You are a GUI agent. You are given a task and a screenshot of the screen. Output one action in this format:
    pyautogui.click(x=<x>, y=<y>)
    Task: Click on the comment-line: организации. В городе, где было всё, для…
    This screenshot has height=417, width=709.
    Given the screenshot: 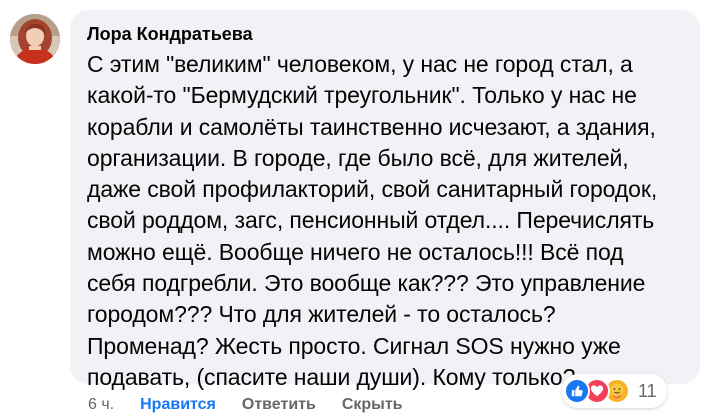 What is the action you would take?
    pyautogui.click(x=358, y=157)
    